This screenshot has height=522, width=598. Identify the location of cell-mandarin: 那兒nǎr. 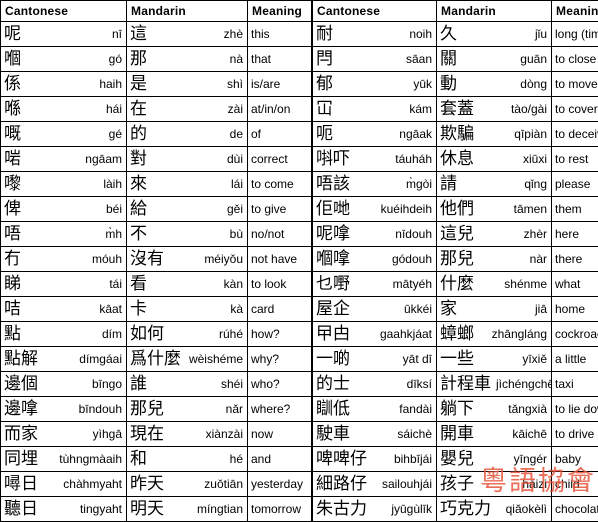
(187, 409).